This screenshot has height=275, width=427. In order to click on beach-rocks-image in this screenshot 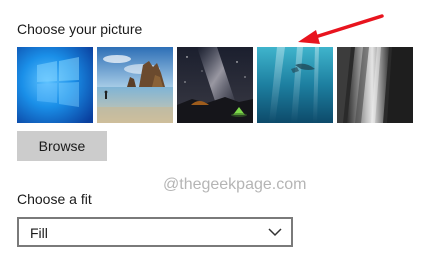, I will do `click(135, 85)`.